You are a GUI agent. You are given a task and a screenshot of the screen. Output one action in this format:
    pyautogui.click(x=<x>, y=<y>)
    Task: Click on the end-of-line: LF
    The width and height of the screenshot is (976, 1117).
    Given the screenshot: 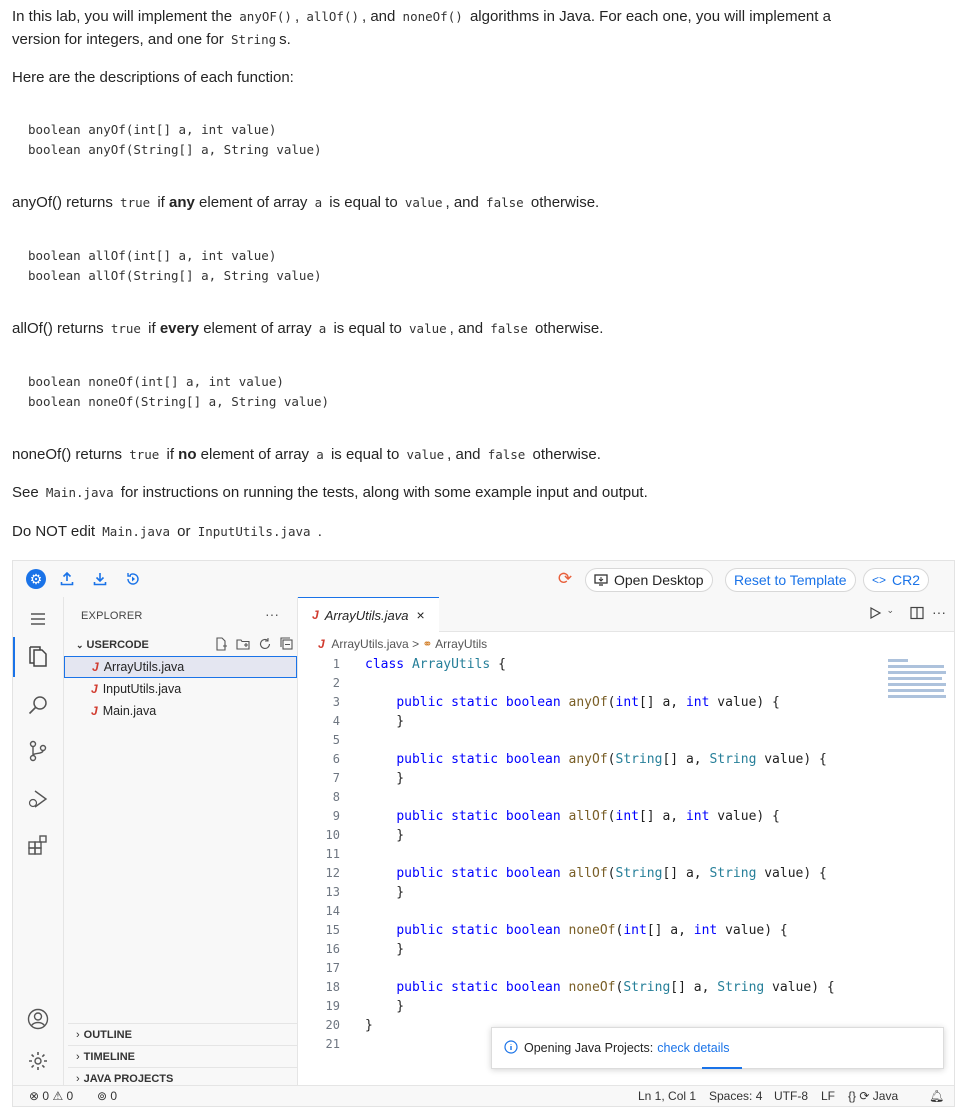 What is the action you would take?
    pyautogui.click(x=828, y=1096)
    